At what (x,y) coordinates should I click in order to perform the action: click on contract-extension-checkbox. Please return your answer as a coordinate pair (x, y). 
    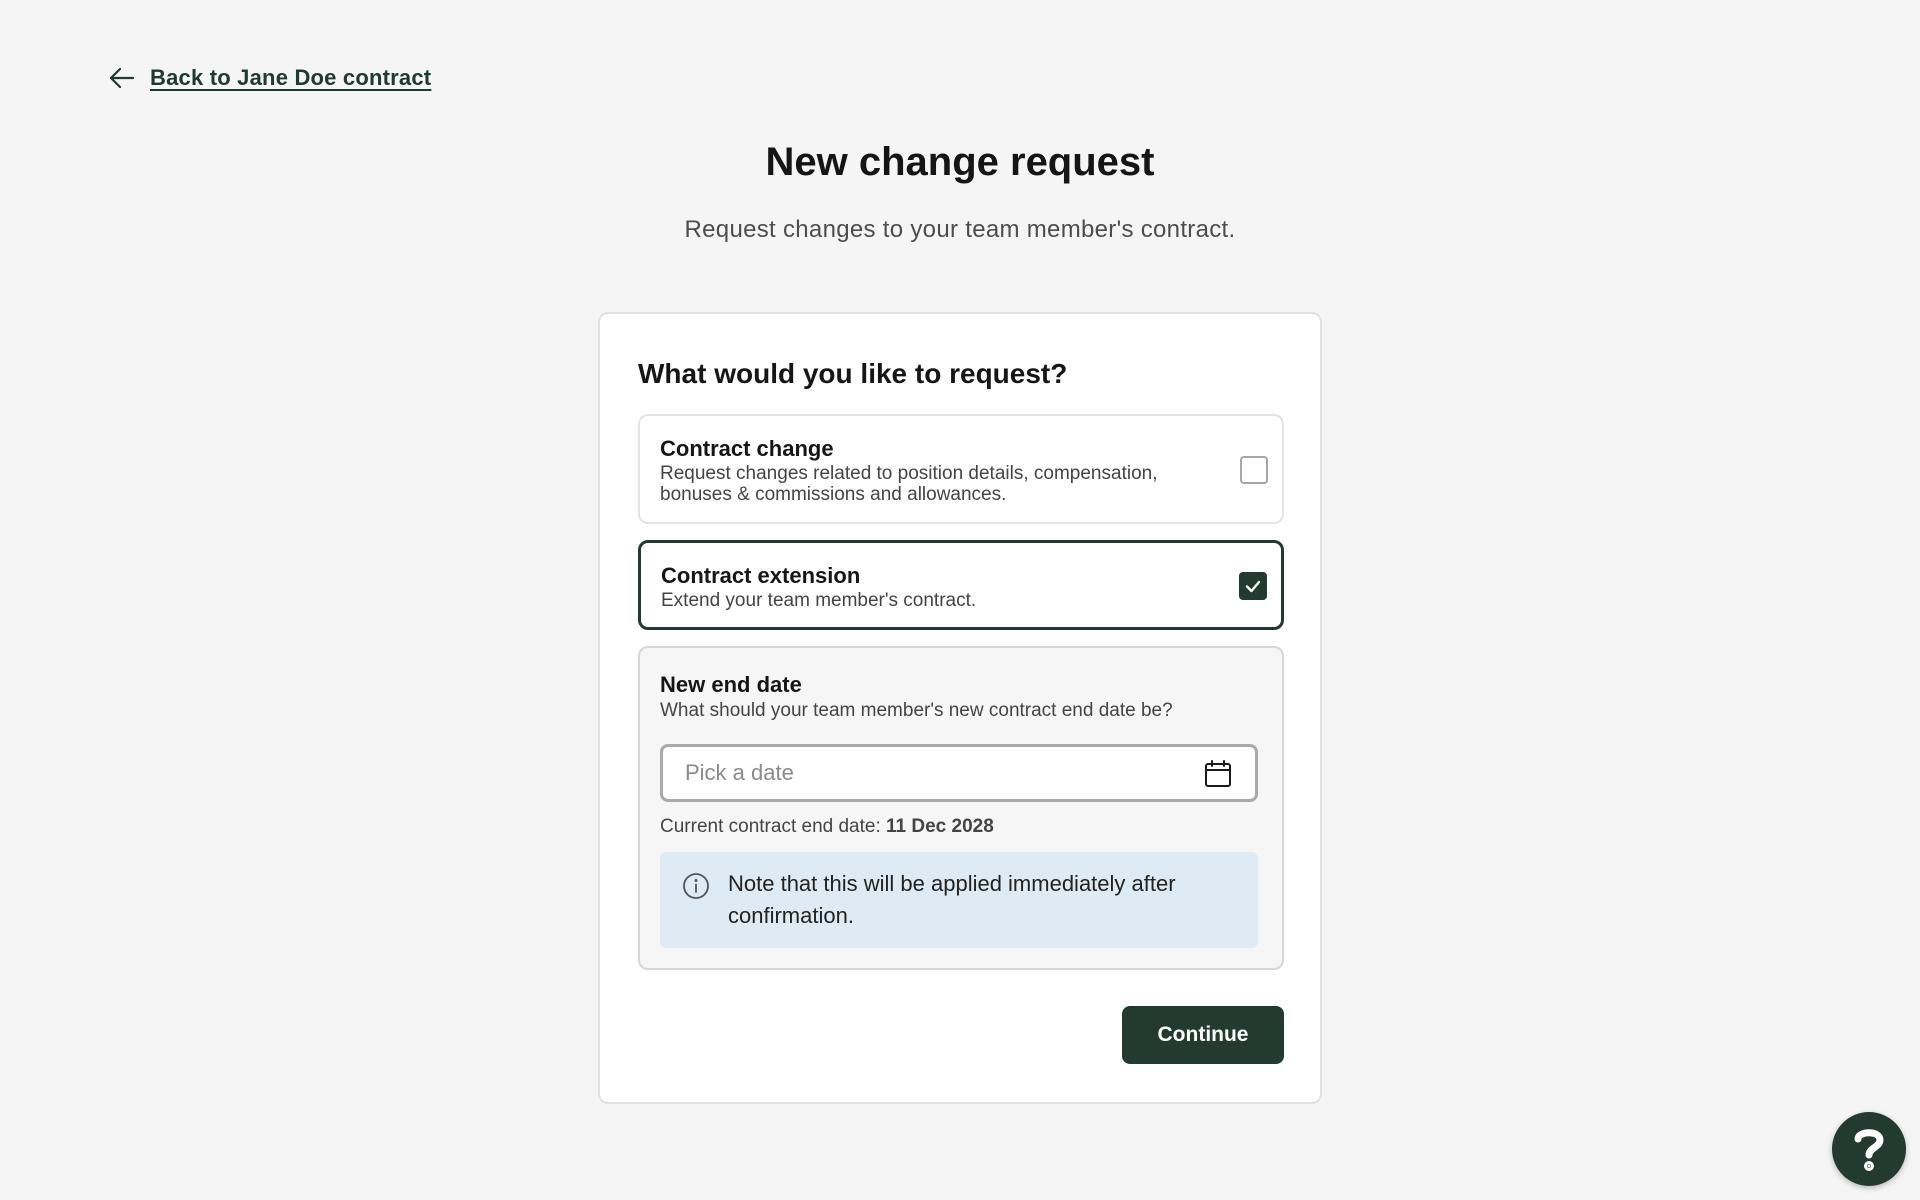
    Looking at the image, I should click on (1253, 586).